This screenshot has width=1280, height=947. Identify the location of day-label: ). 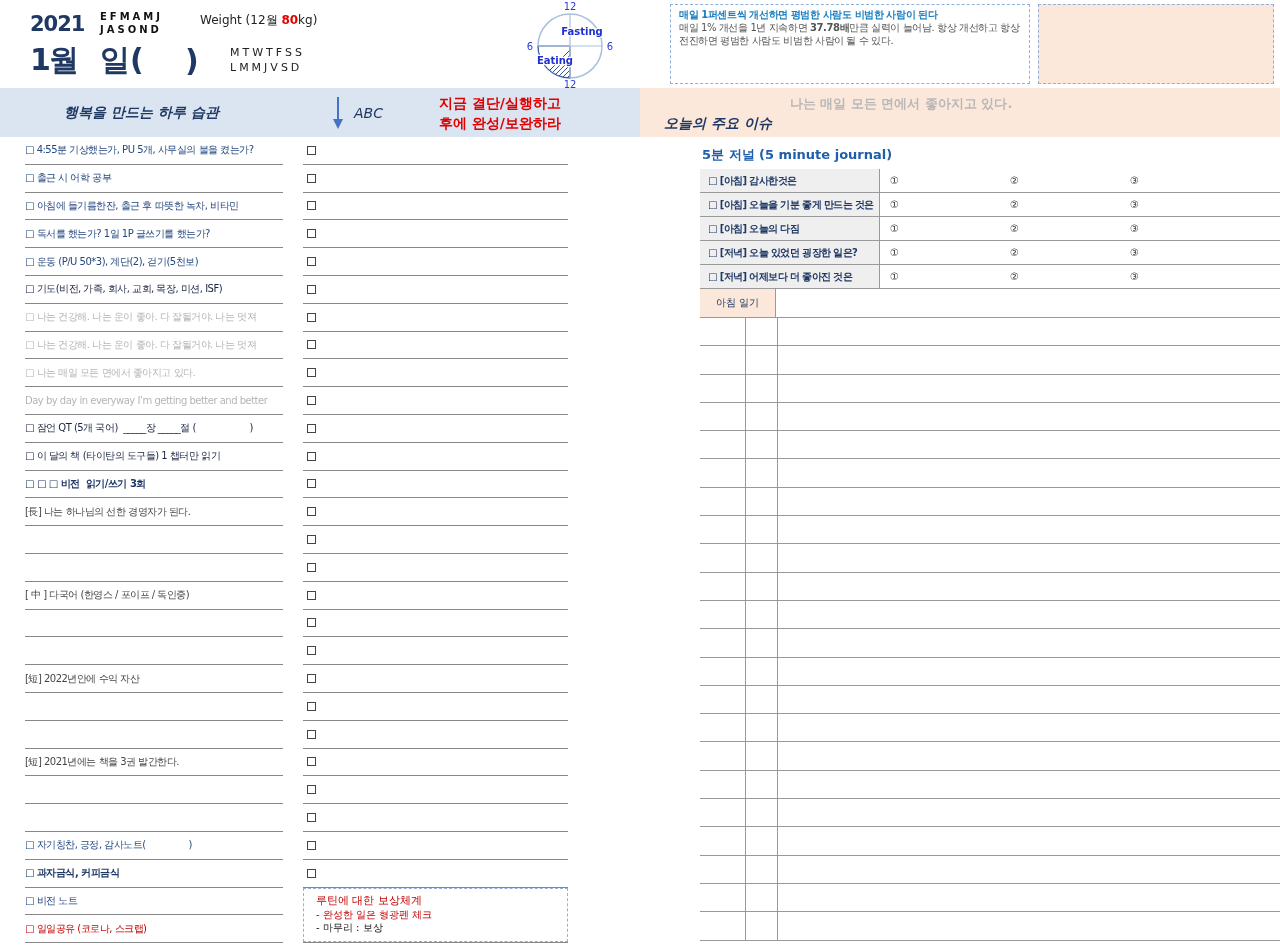
(192, 60).